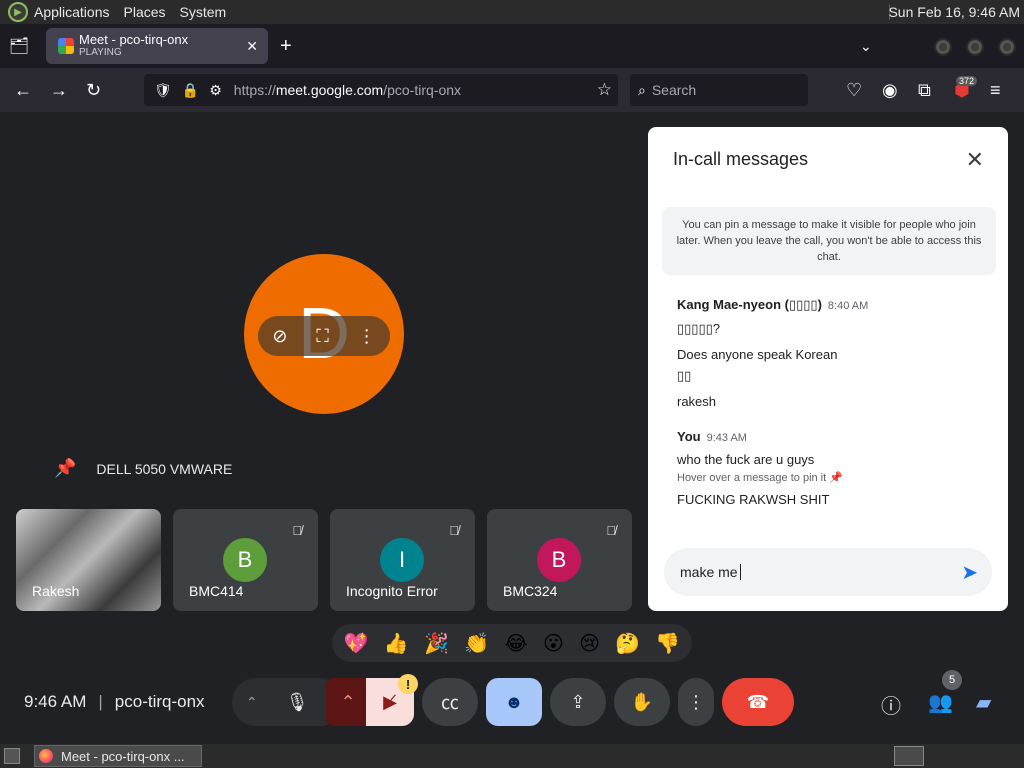 The image size is (1024, 768). What do you see at coordinates (827, 459) in the screenshot?
I see `chat-message: who the fuck are u guys` at bounding box center [827, 459].